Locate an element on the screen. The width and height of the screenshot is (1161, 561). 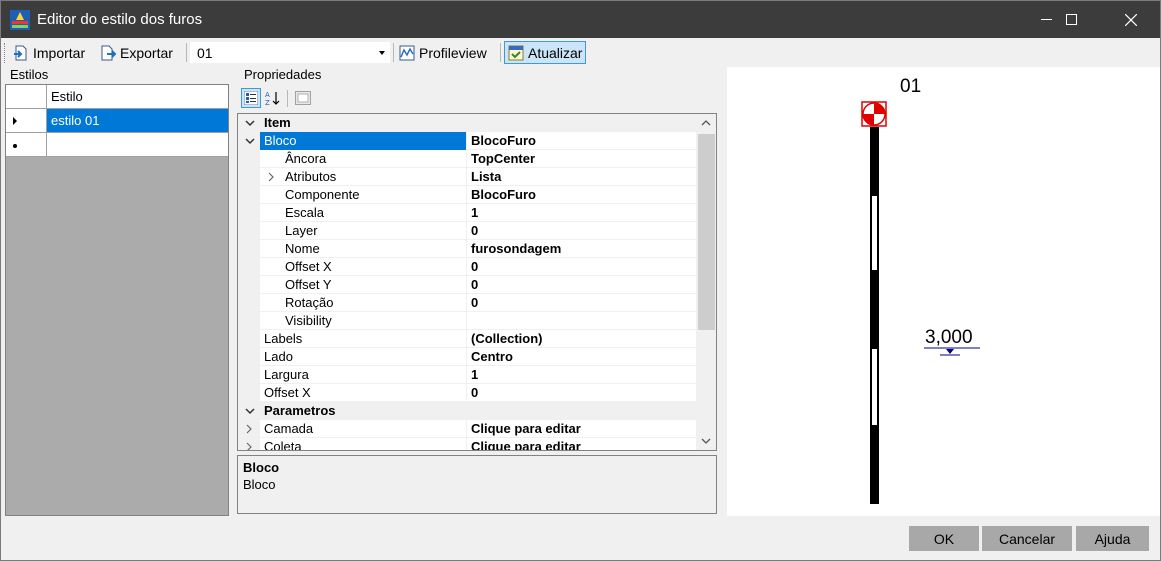
help-button: Ajuda is located at coordinates (1112, 538).